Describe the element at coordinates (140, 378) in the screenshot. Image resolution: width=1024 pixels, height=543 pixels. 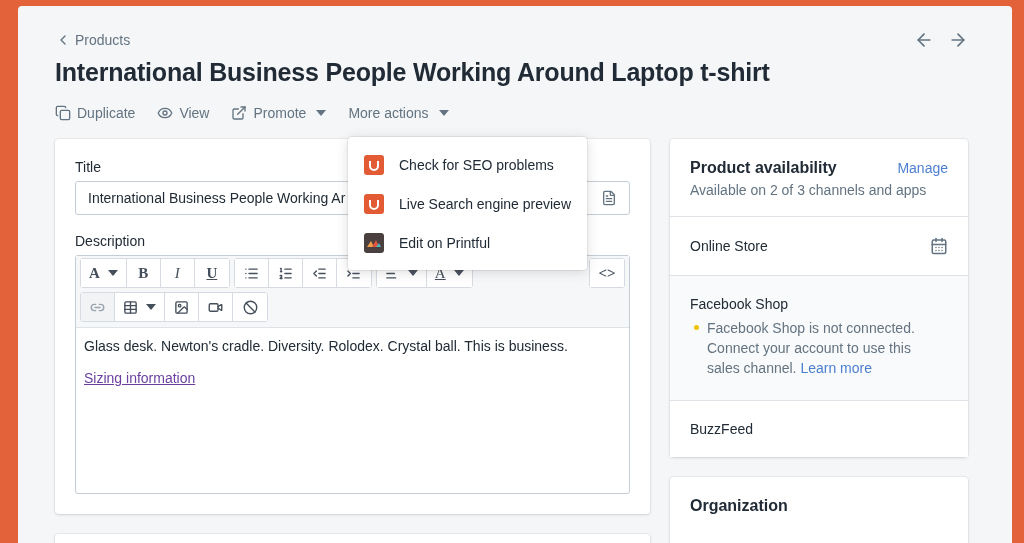
I see `sizing-link: Sizing information` at that location.